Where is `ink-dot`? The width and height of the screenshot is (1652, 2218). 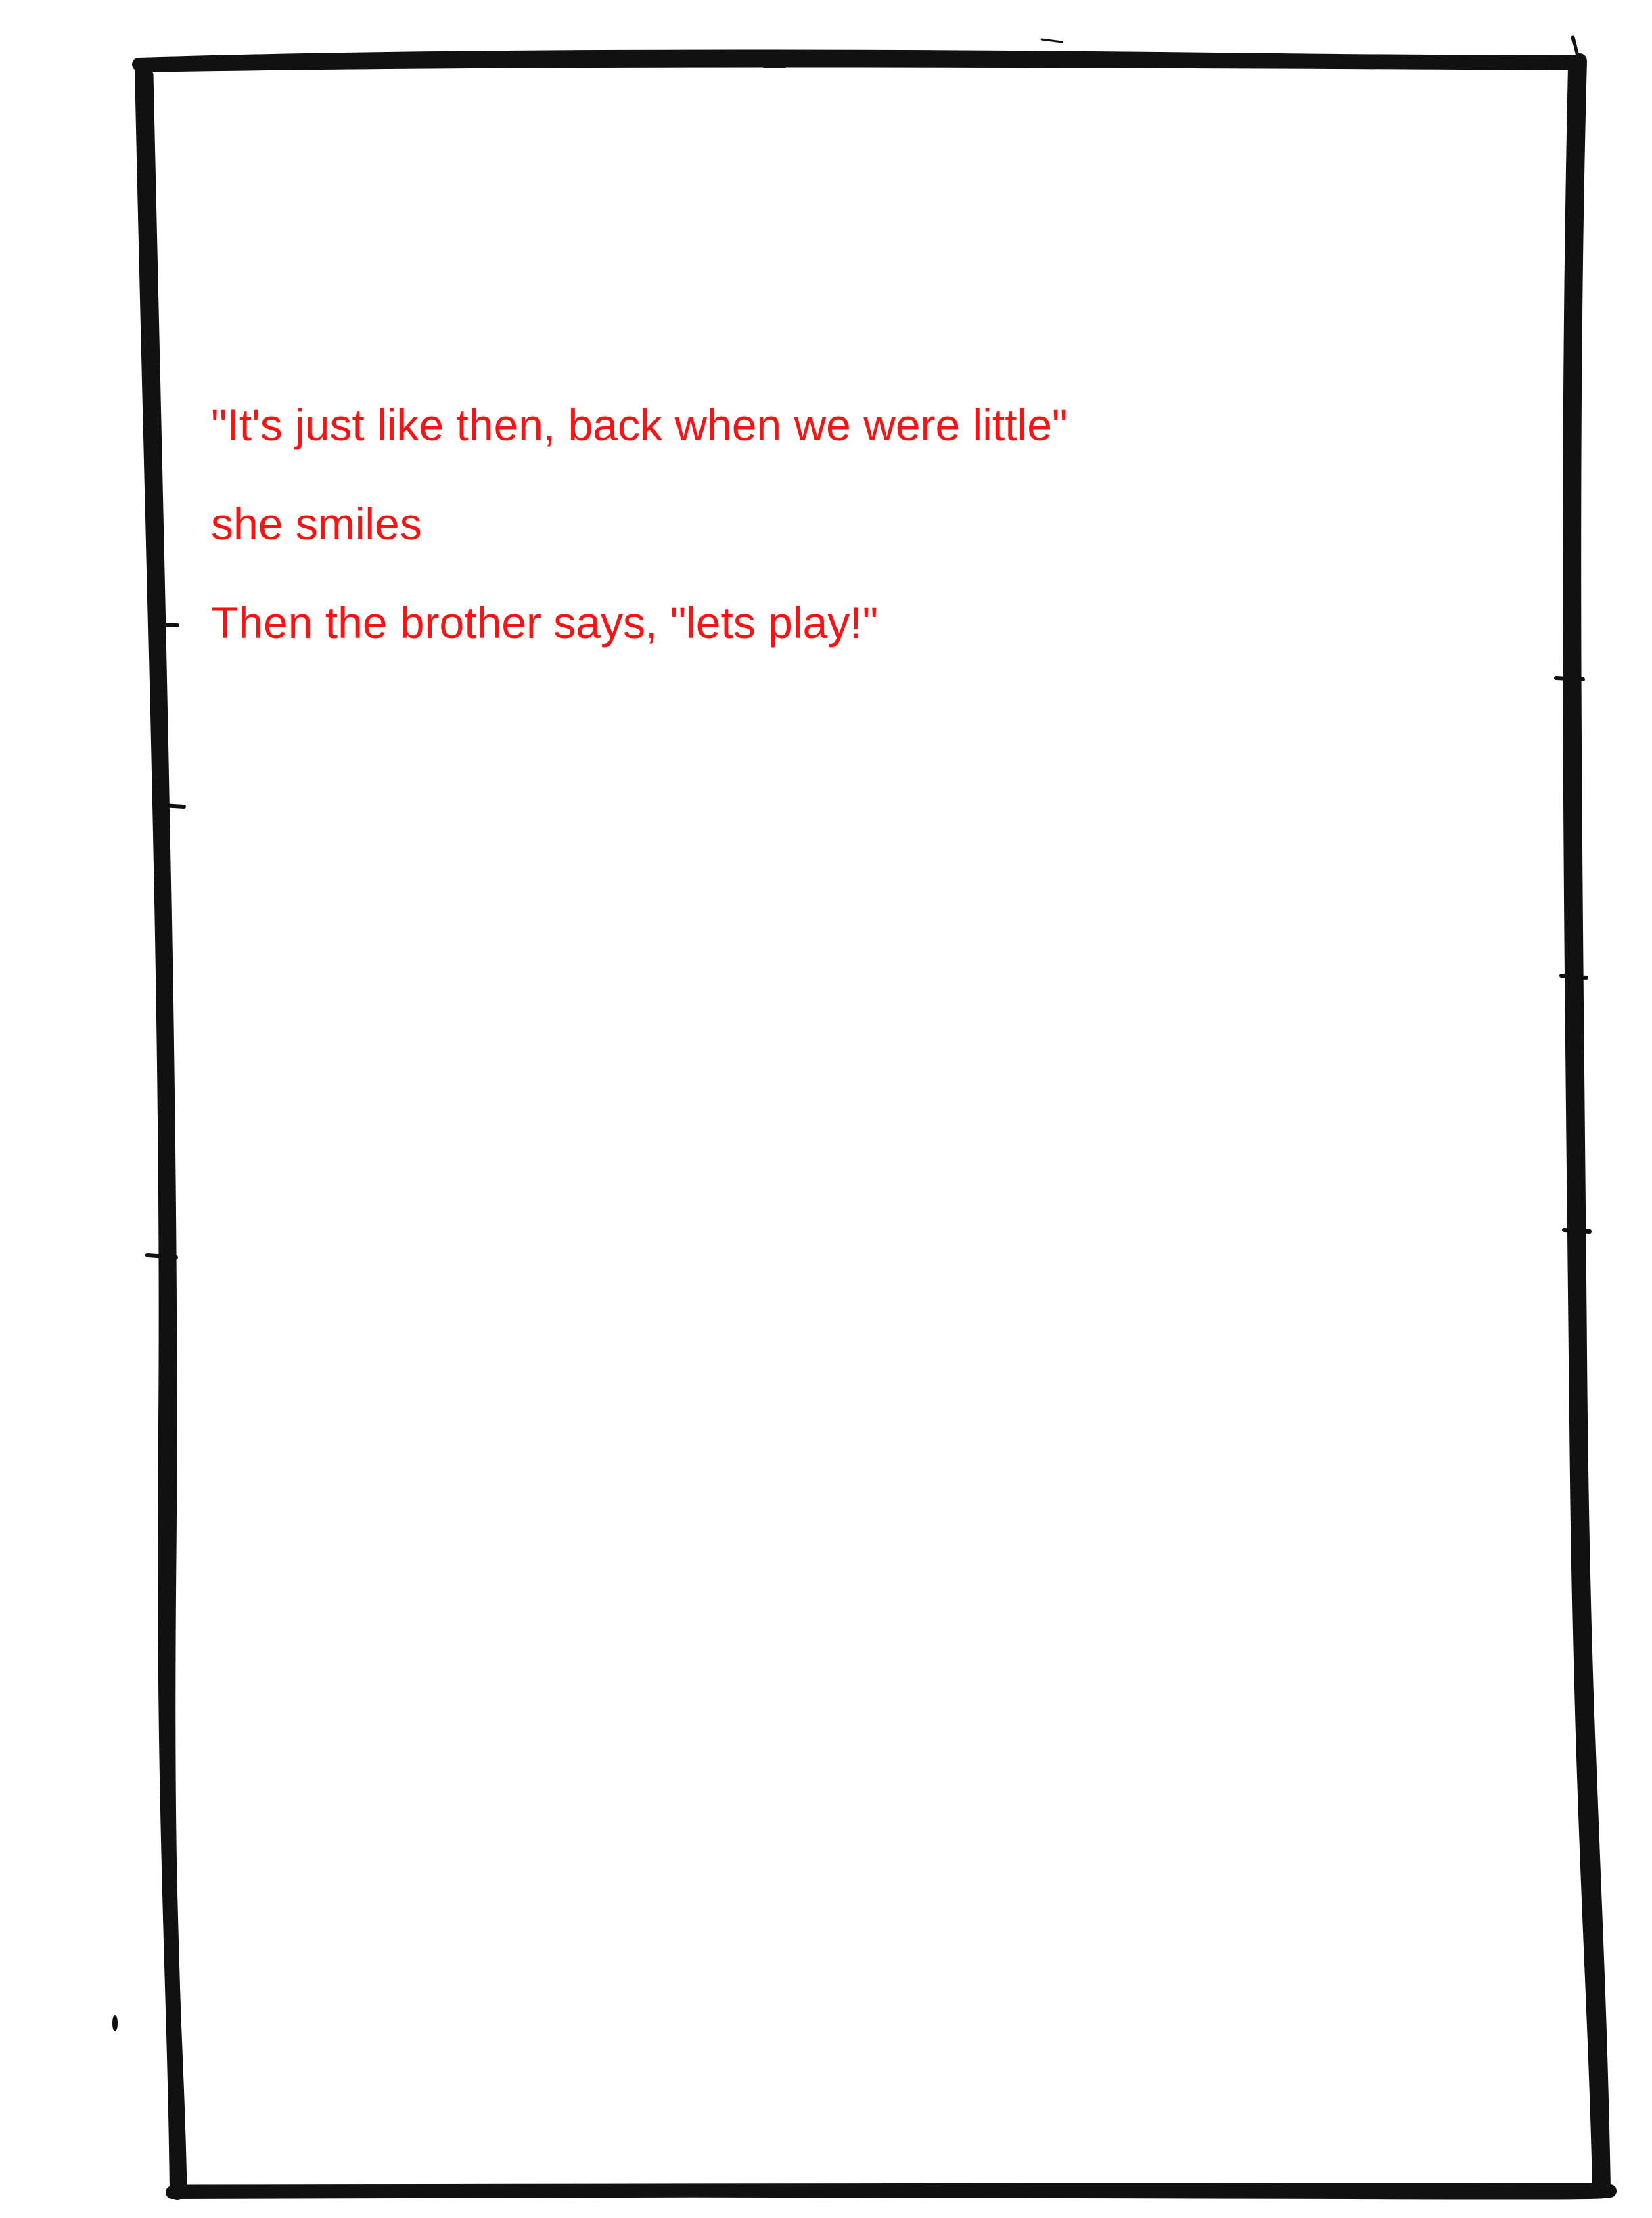 ink-dot is located at coordinates (115, 2023).